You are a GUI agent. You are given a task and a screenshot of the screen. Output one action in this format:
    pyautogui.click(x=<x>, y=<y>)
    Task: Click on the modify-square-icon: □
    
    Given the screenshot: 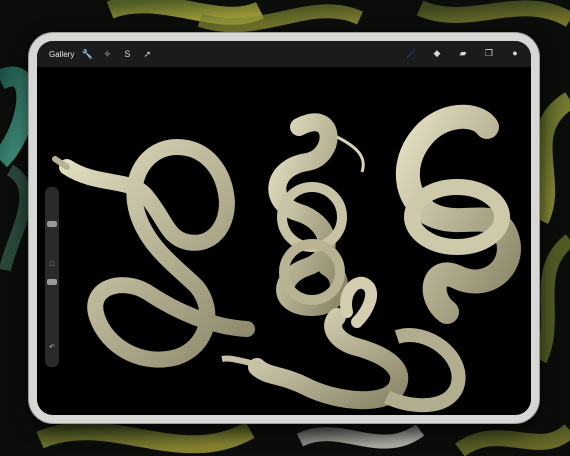 What is the action you would take?
    pyautogui.click(x=52, y=264)
    